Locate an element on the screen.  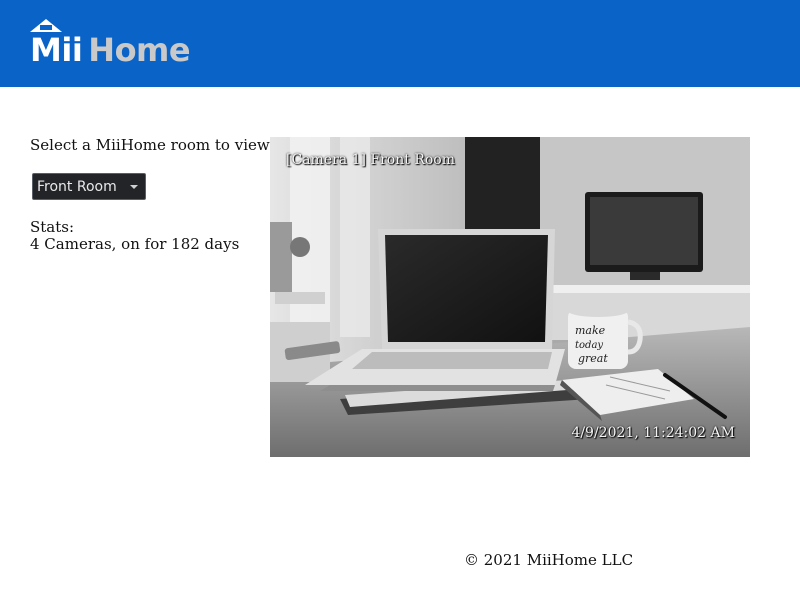
svg-text: great is located at coordinates (593, 358).